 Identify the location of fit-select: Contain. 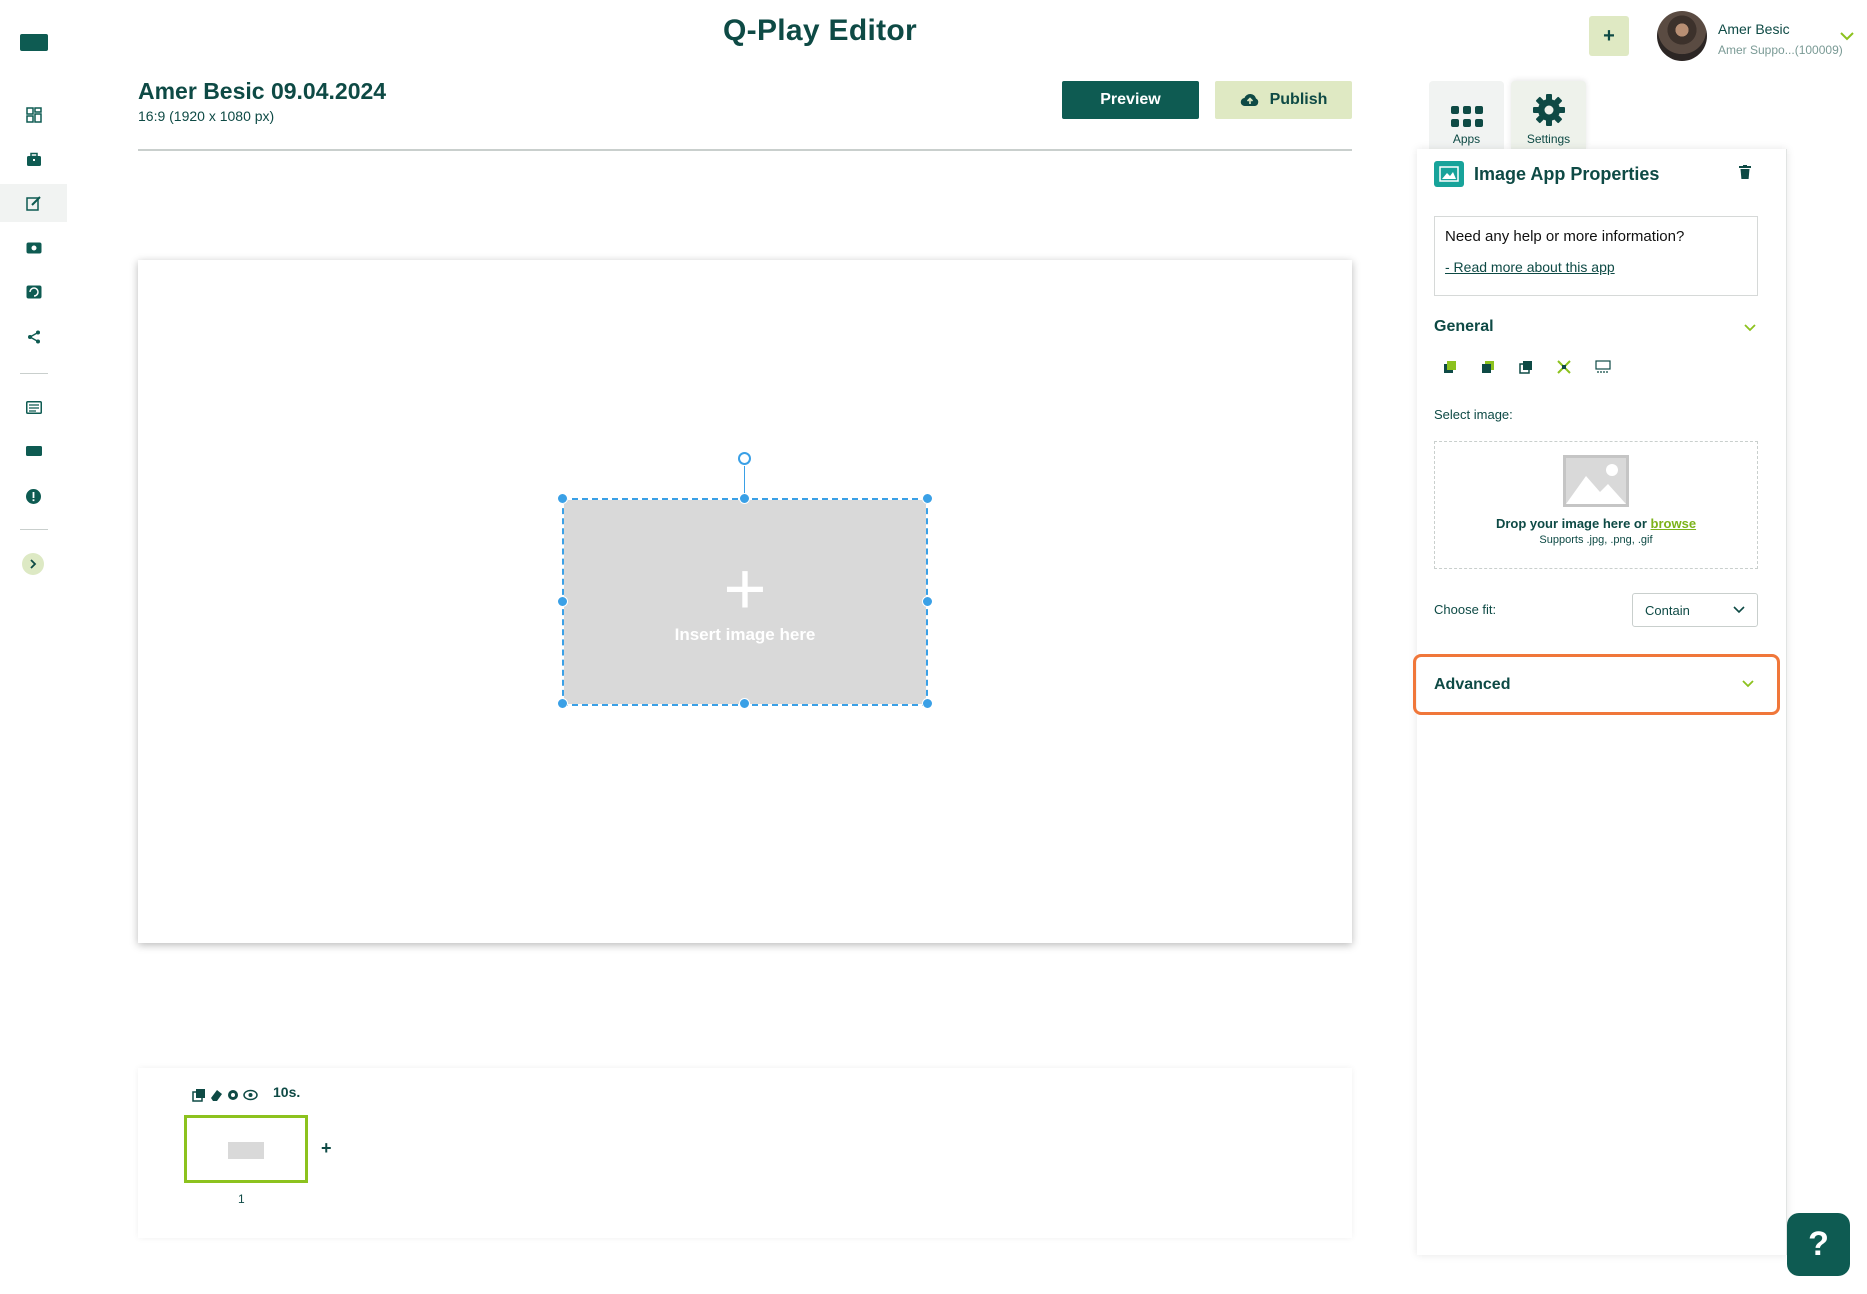
(1695, 610).